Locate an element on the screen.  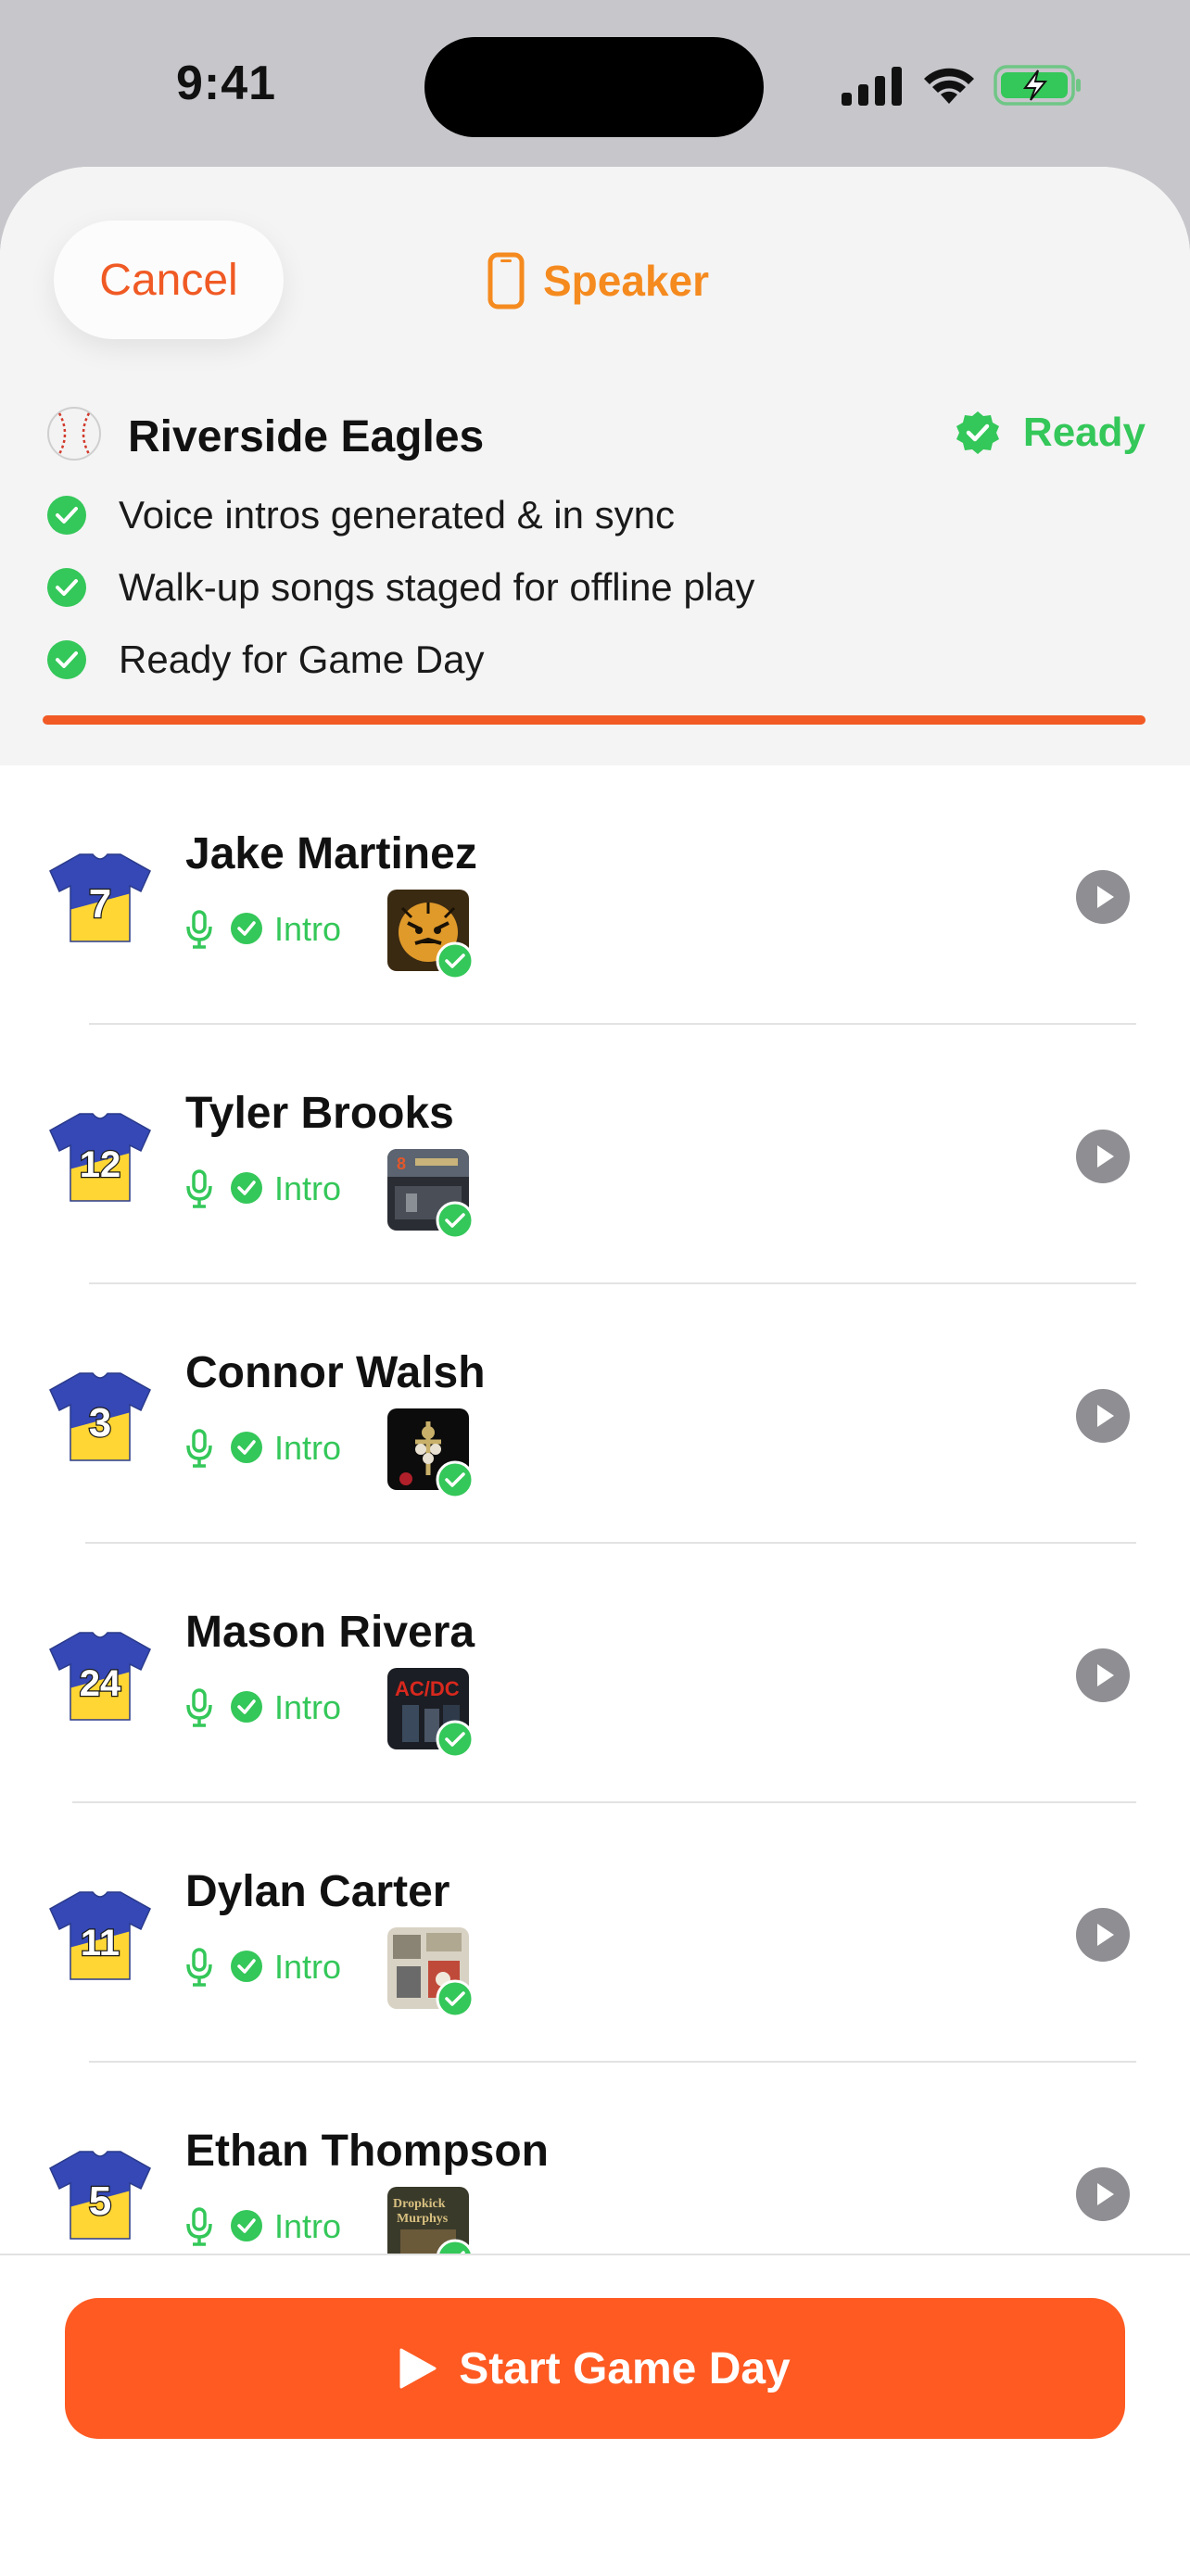
jersey-icon: 5 is located at coordinates (100, 2195).